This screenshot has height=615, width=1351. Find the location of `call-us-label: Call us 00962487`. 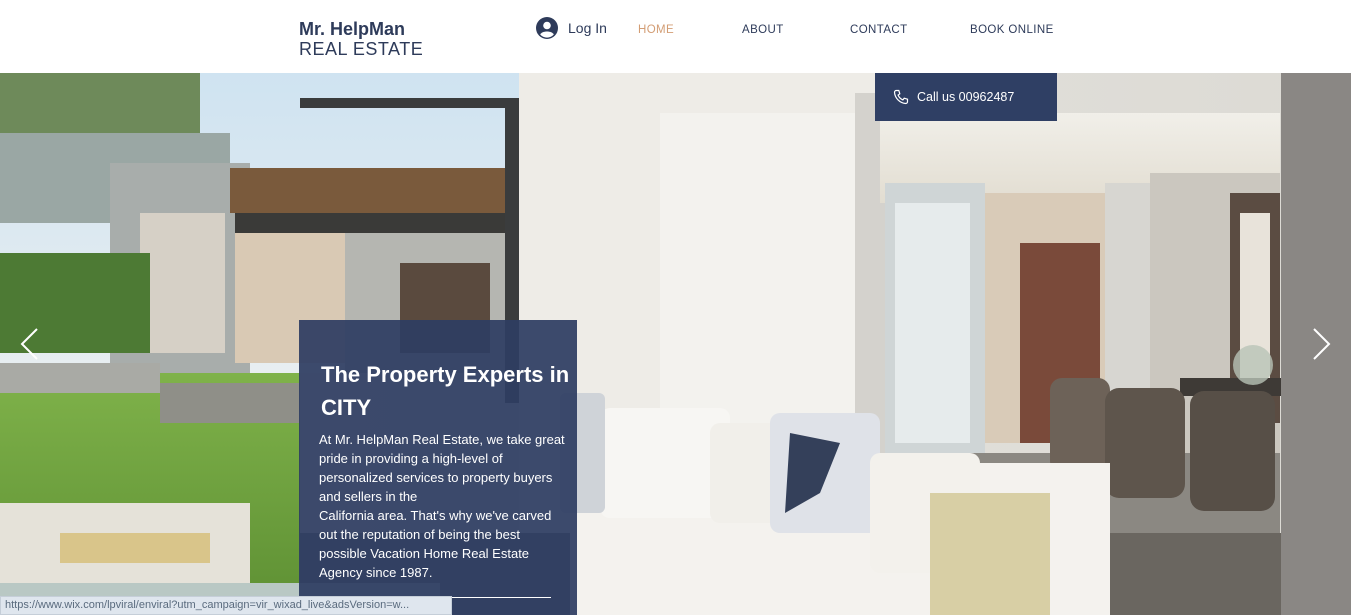

call-us-label: Call us 00962487 is located at coordinates (966, 97).